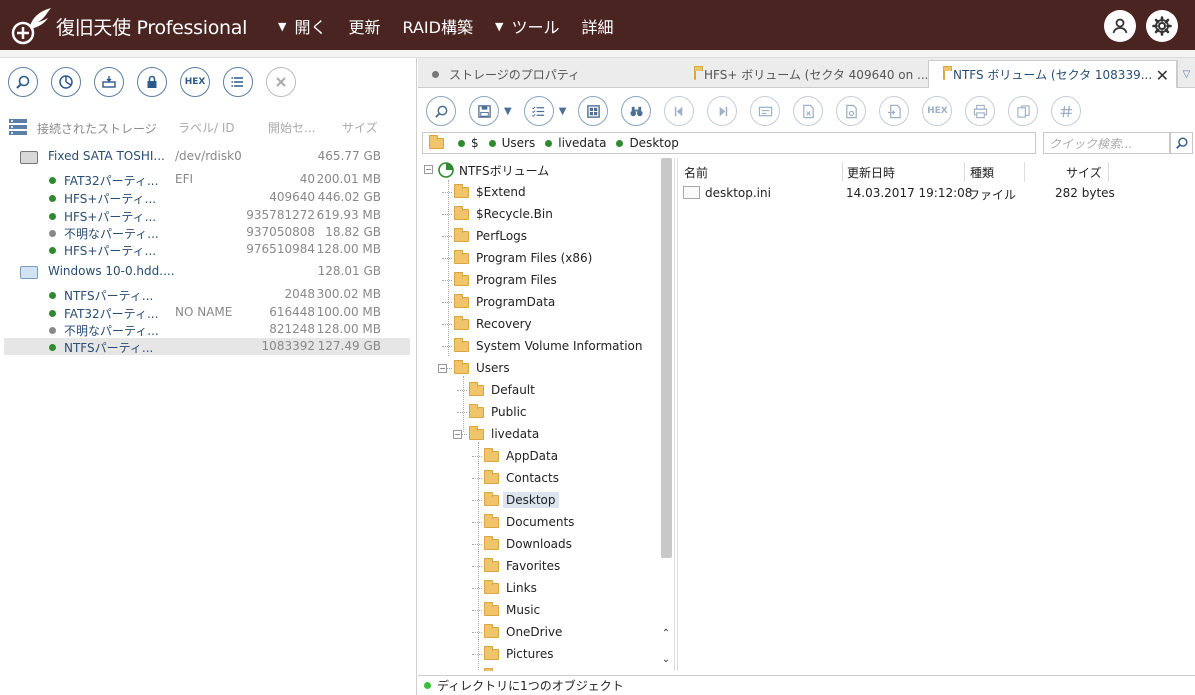 The image size is (1195, 695). I want to click on tree-folder-item: Contacts, so click(521, 478).